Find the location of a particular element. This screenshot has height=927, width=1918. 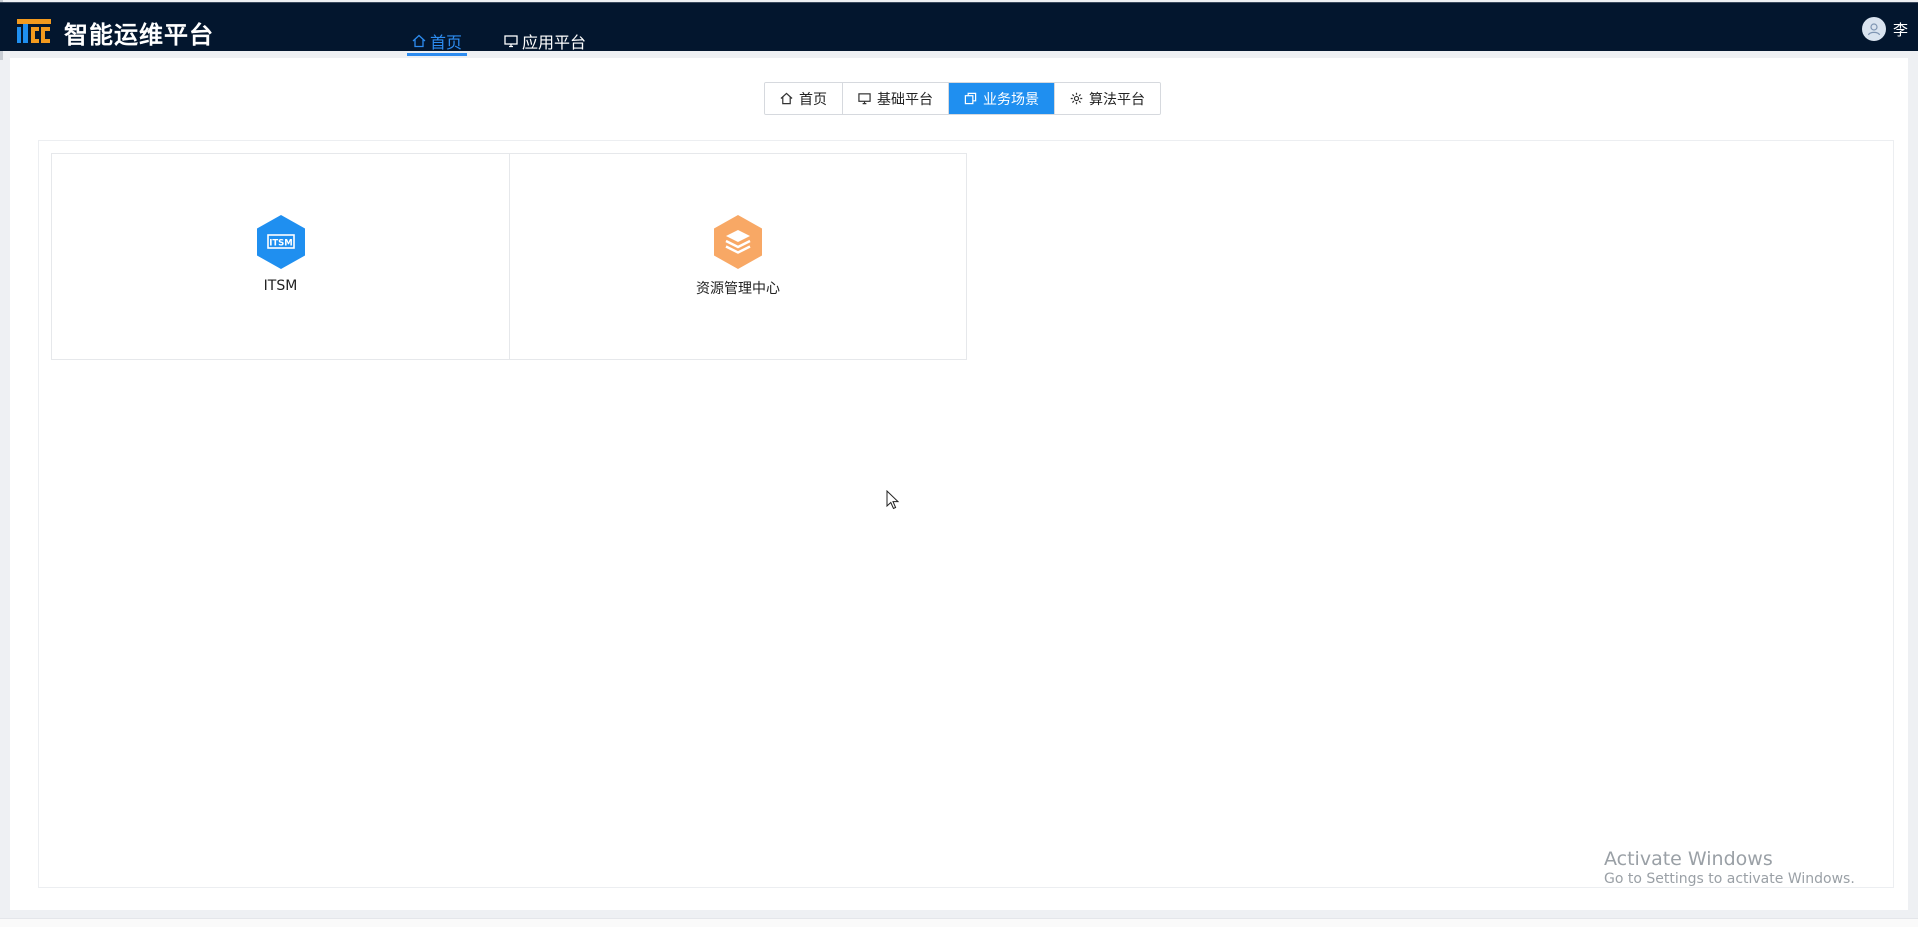

app-card-itsm: ITSM ITSM is located at coordinates (280, 256).